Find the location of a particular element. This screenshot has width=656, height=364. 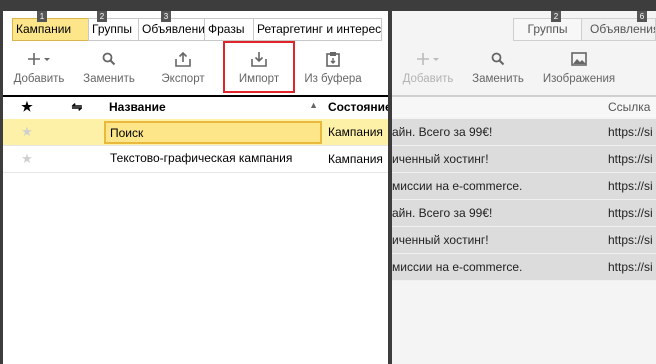

images-button: Изображения is located at coordinates (579, 67).